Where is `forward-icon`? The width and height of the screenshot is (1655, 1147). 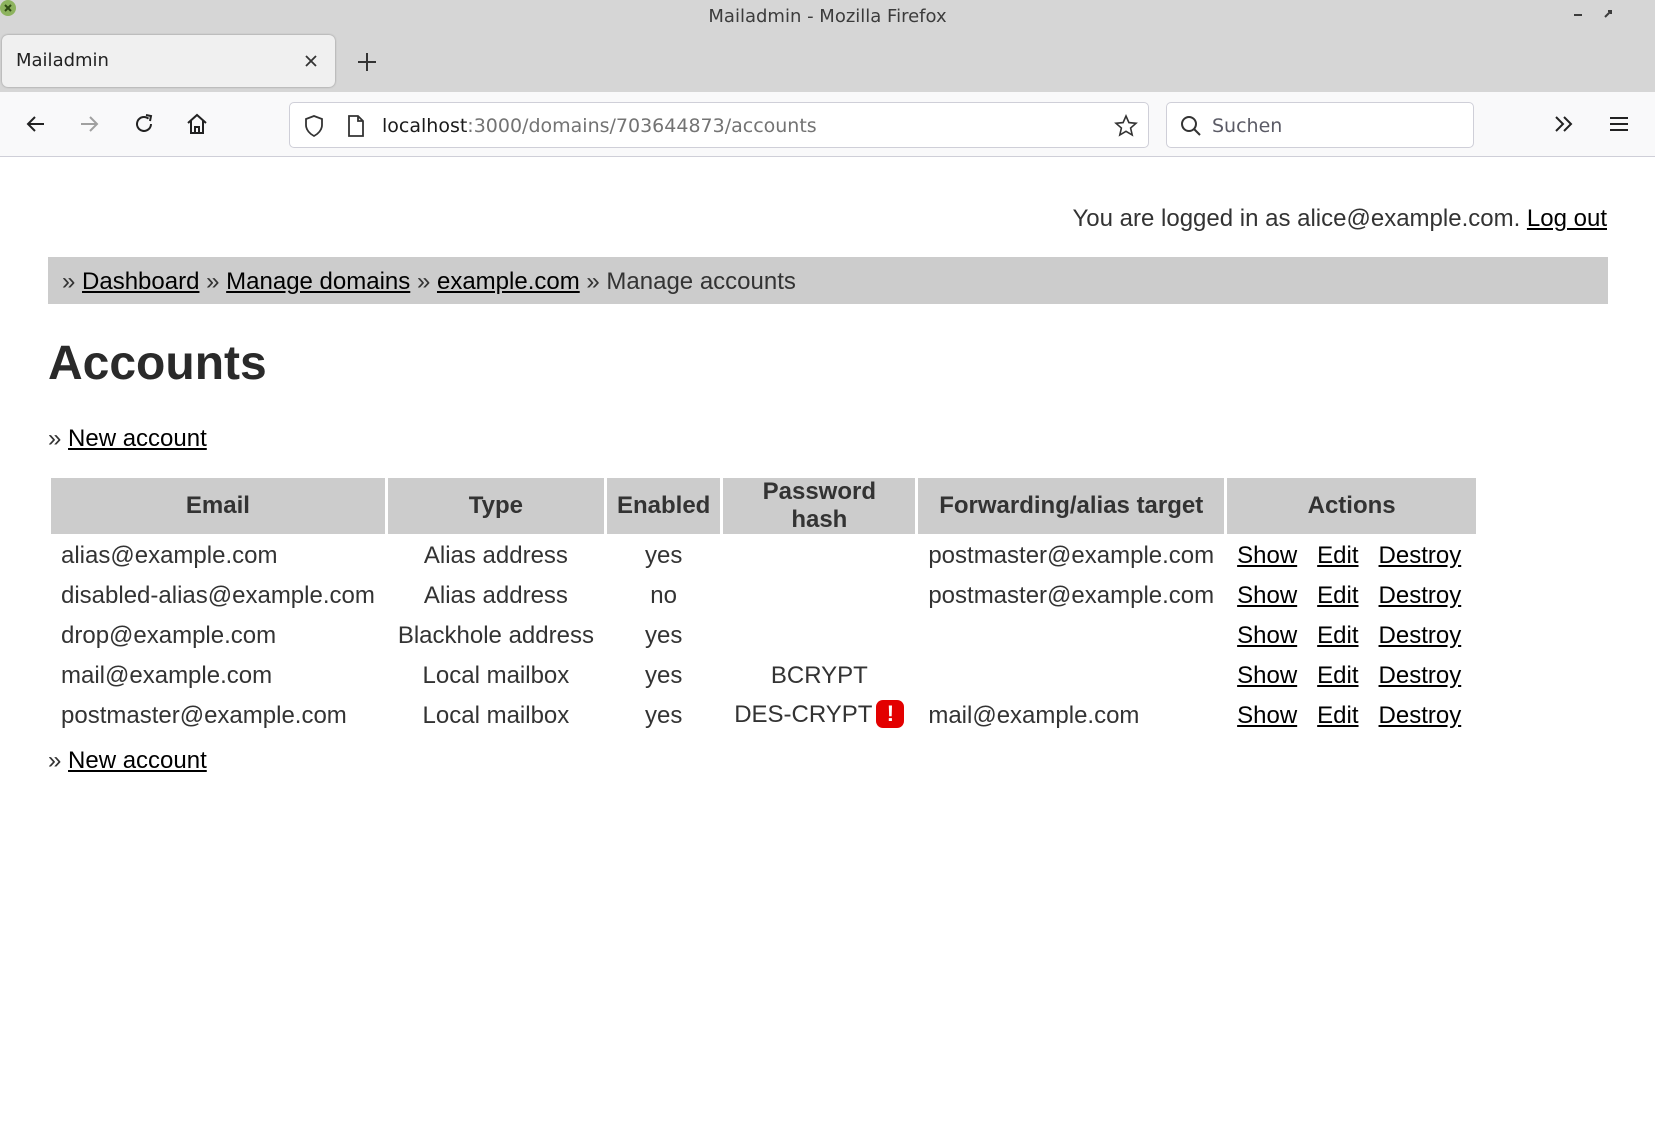 forward-icon is located at coordinates (89, 124).